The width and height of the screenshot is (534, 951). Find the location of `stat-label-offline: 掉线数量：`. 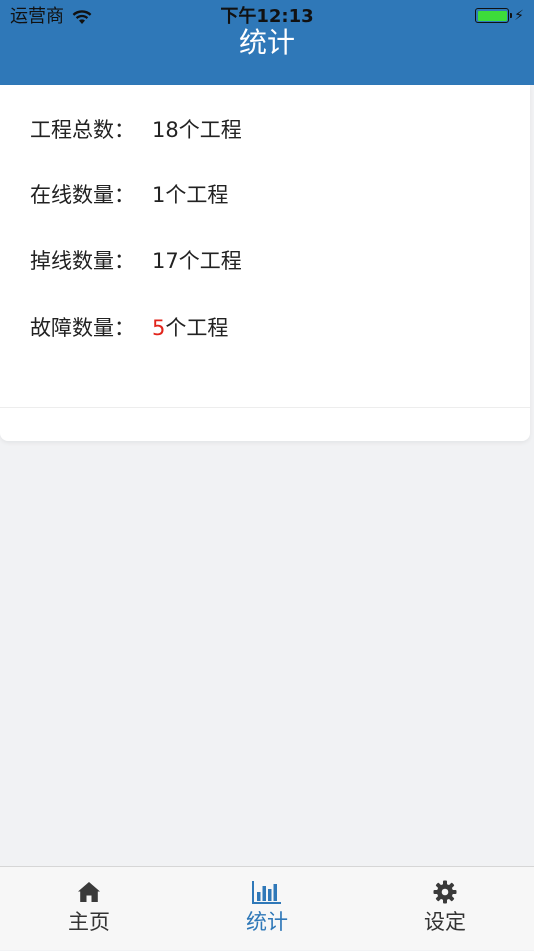

stat-label-offline: 掉线数量： is located at coordinates (82, 261).